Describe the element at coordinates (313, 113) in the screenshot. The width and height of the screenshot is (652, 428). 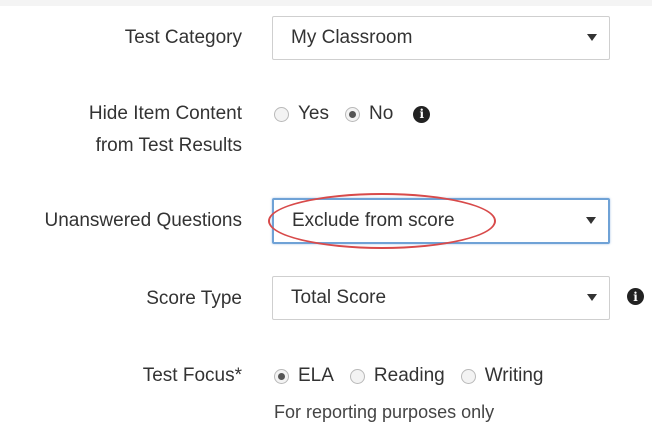
I see `radio-yes-label: Yes` at that location.